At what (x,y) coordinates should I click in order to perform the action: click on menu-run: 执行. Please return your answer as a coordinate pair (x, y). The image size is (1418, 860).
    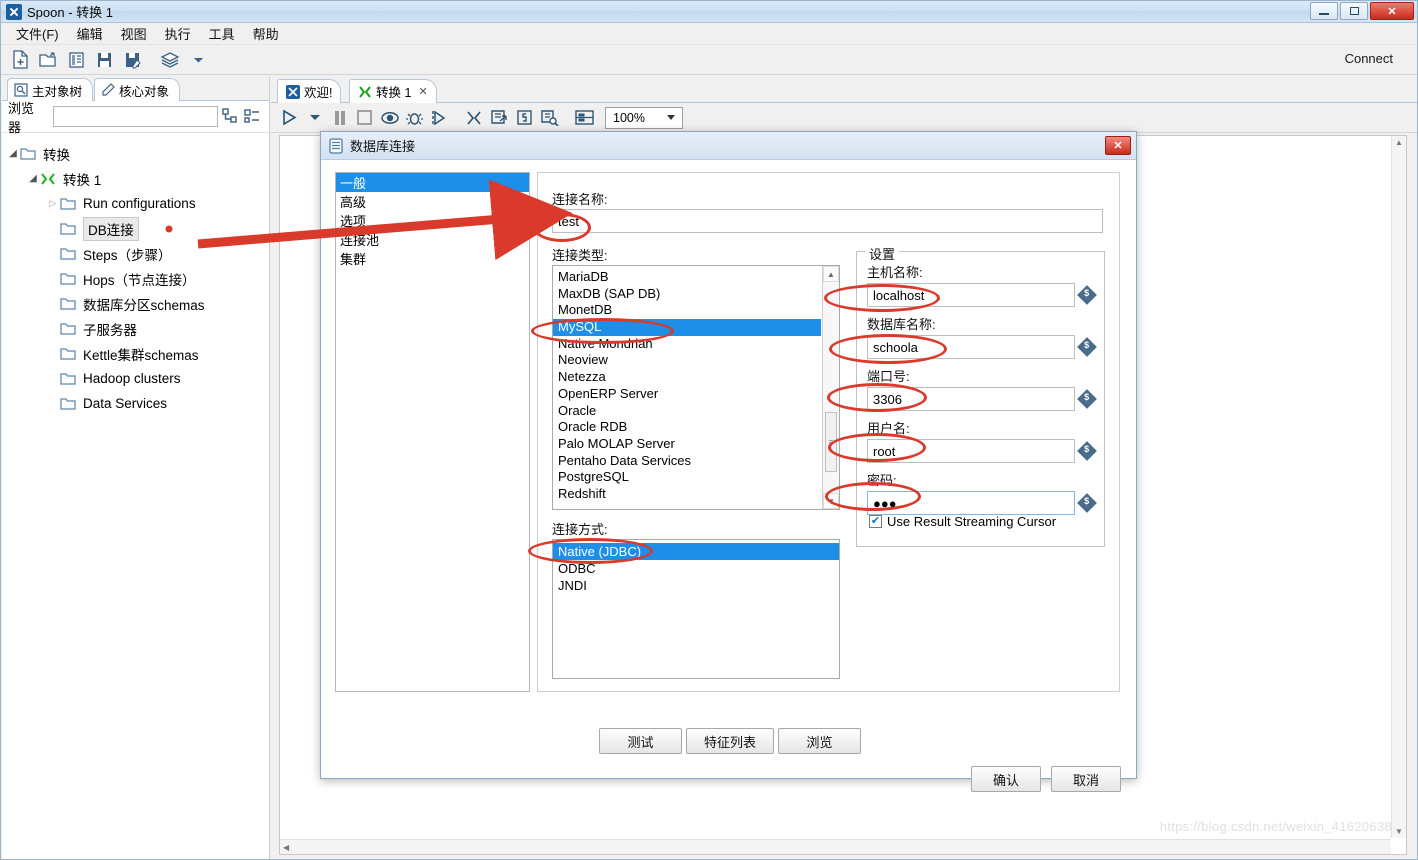
    Looking at the image, I should click on (178, 33).